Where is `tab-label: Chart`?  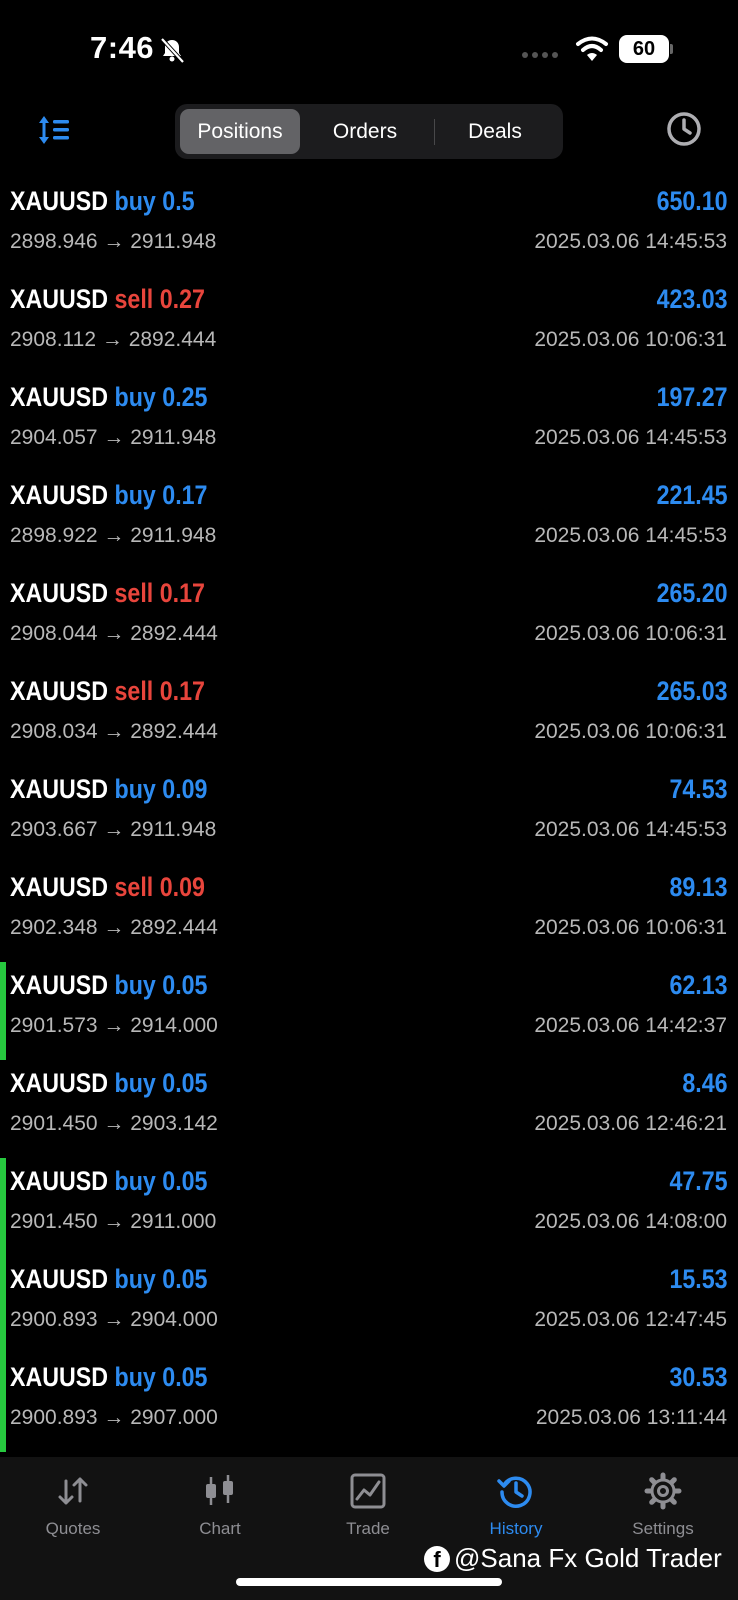 tab-label: Chart is located at coordinates (220, 1528).